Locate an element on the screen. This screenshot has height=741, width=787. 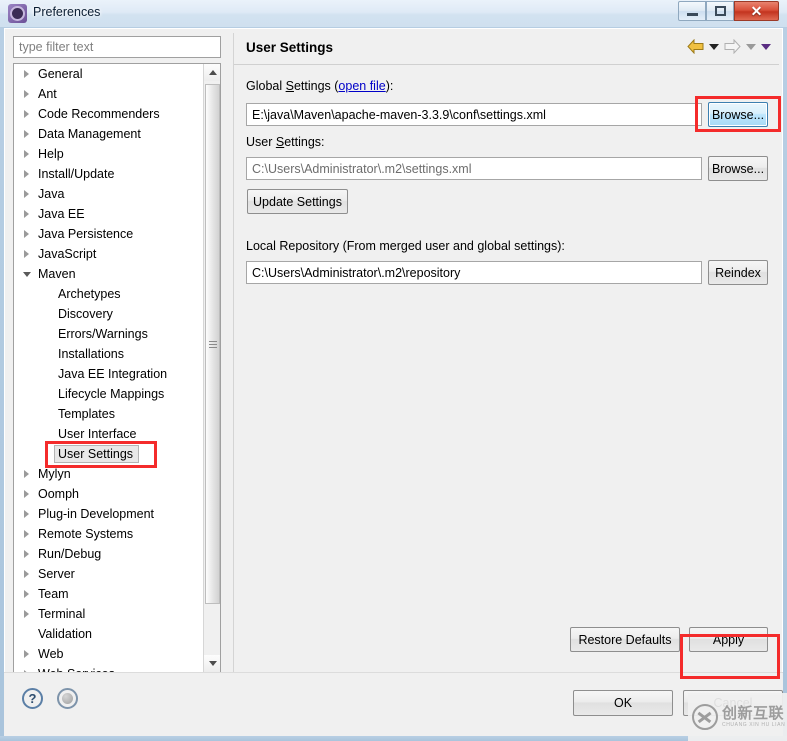
tree-item-label: Java EE Integration is located at coordinates (113, 374).